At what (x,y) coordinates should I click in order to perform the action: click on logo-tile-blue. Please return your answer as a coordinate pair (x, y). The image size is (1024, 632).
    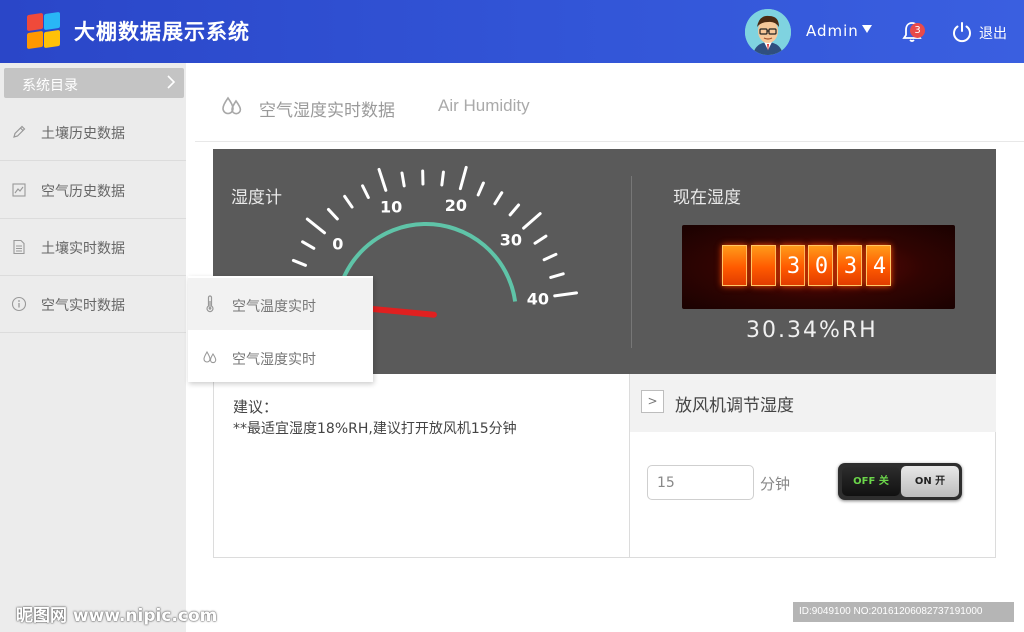
    Looking at the image, I should click on (52, 21).